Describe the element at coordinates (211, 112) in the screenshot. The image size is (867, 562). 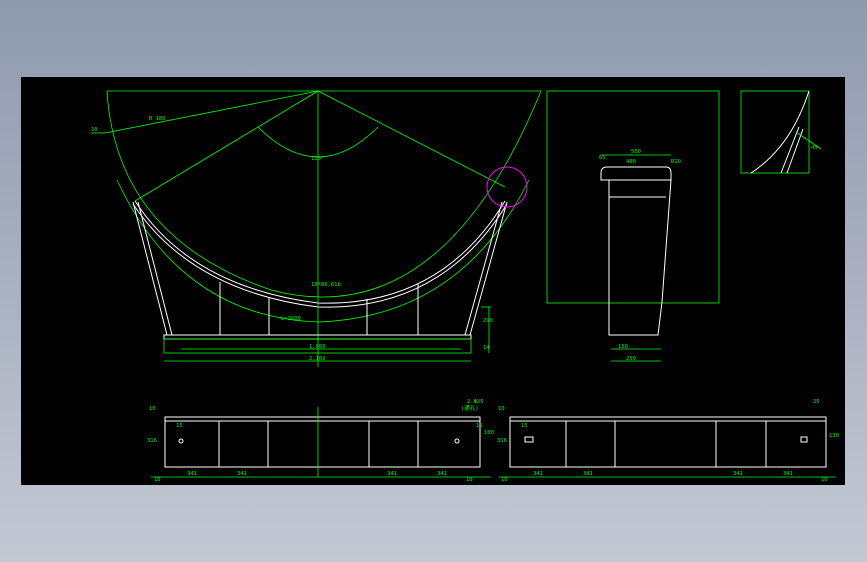
I see `radial-leader` at that location.